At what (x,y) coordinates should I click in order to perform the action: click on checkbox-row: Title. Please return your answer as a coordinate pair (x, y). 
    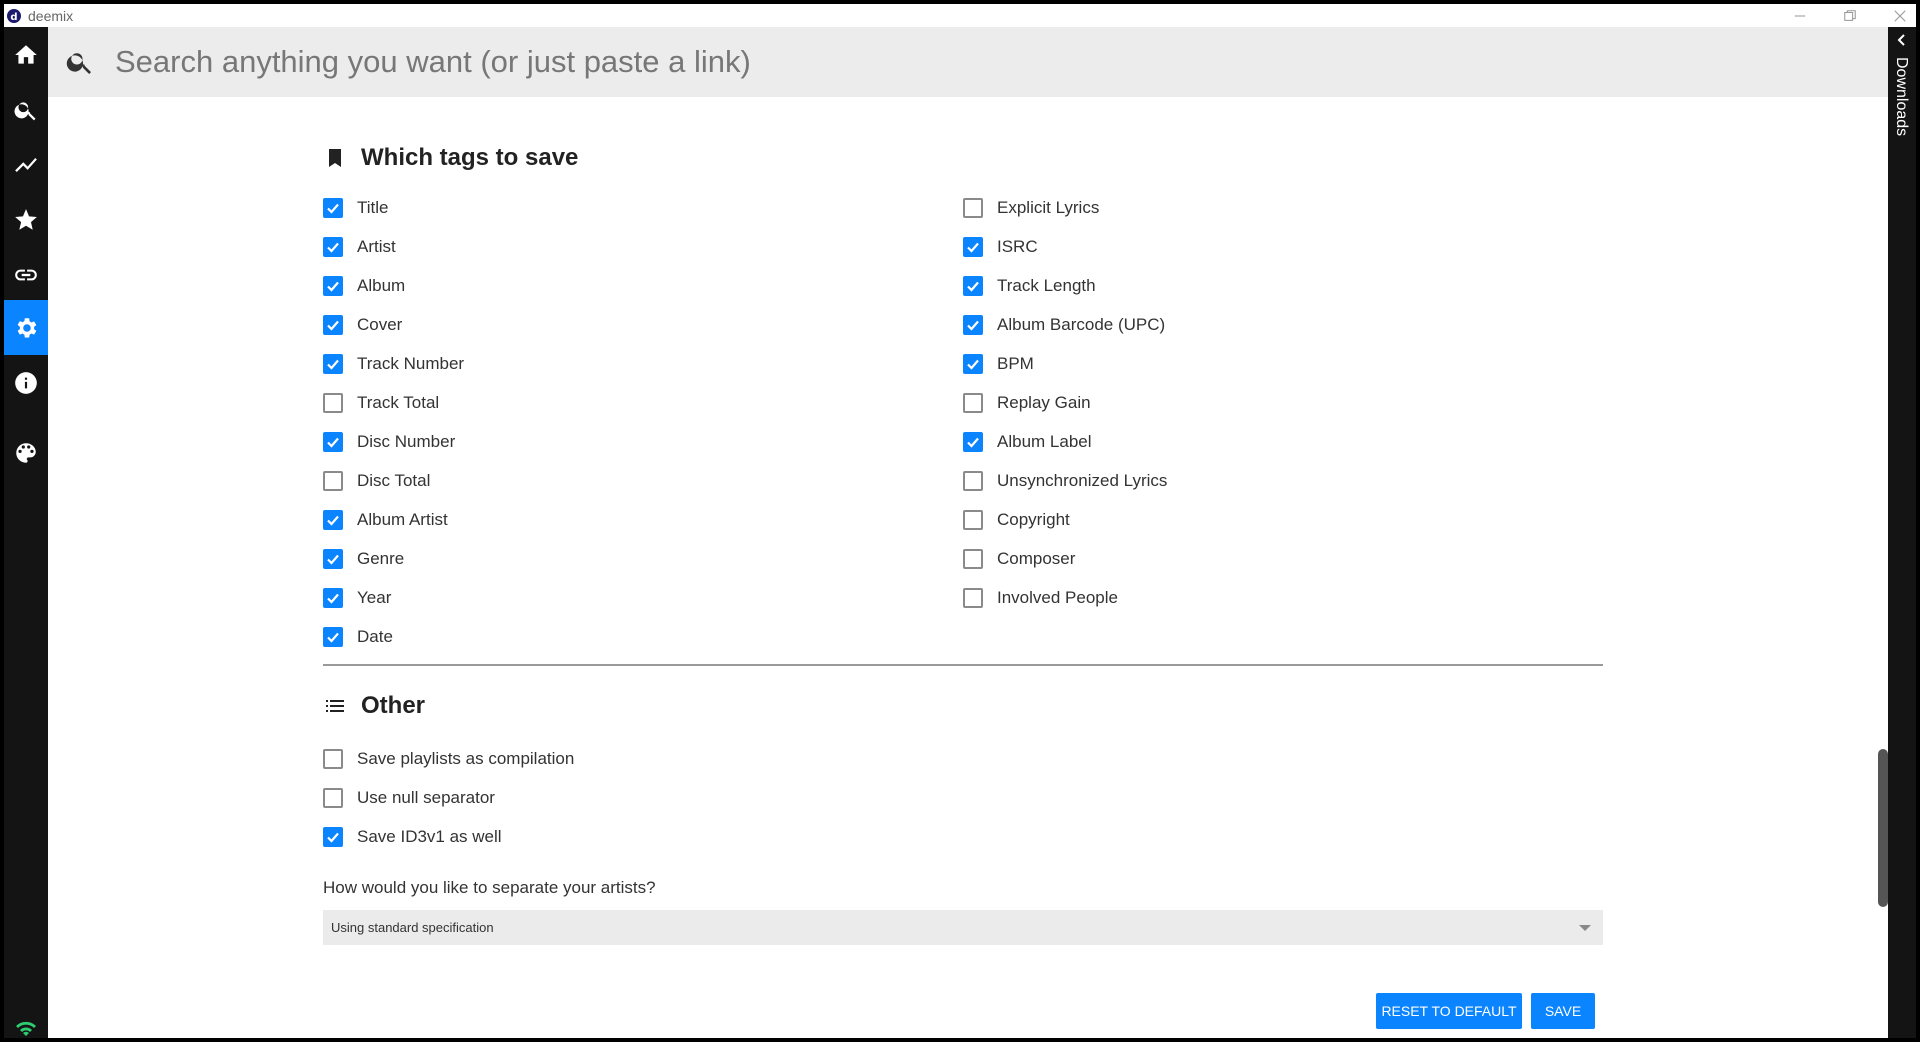
    Looking at the image, I should click on (393, 207).